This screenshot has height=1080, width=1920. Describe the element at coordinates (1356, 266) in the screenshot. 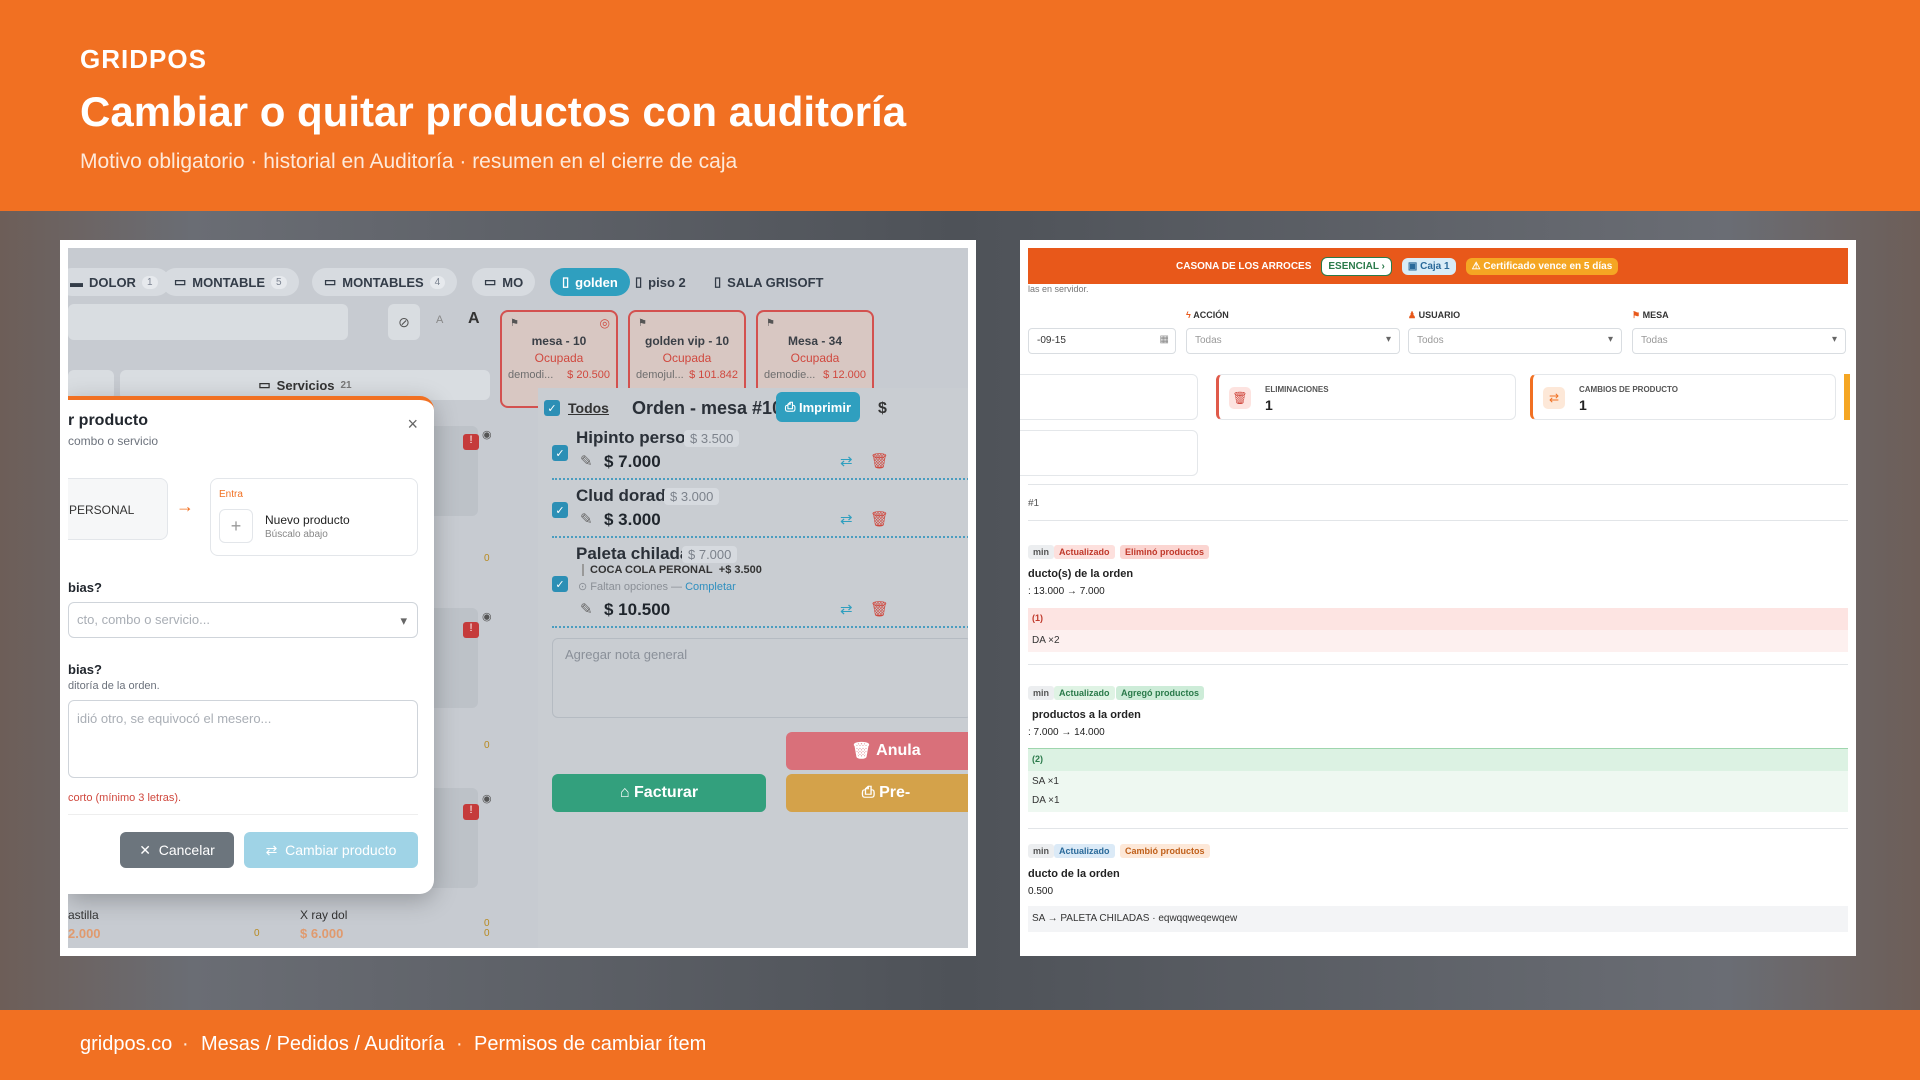

I see `plan-badge: ESENCIAL ›` at that location.